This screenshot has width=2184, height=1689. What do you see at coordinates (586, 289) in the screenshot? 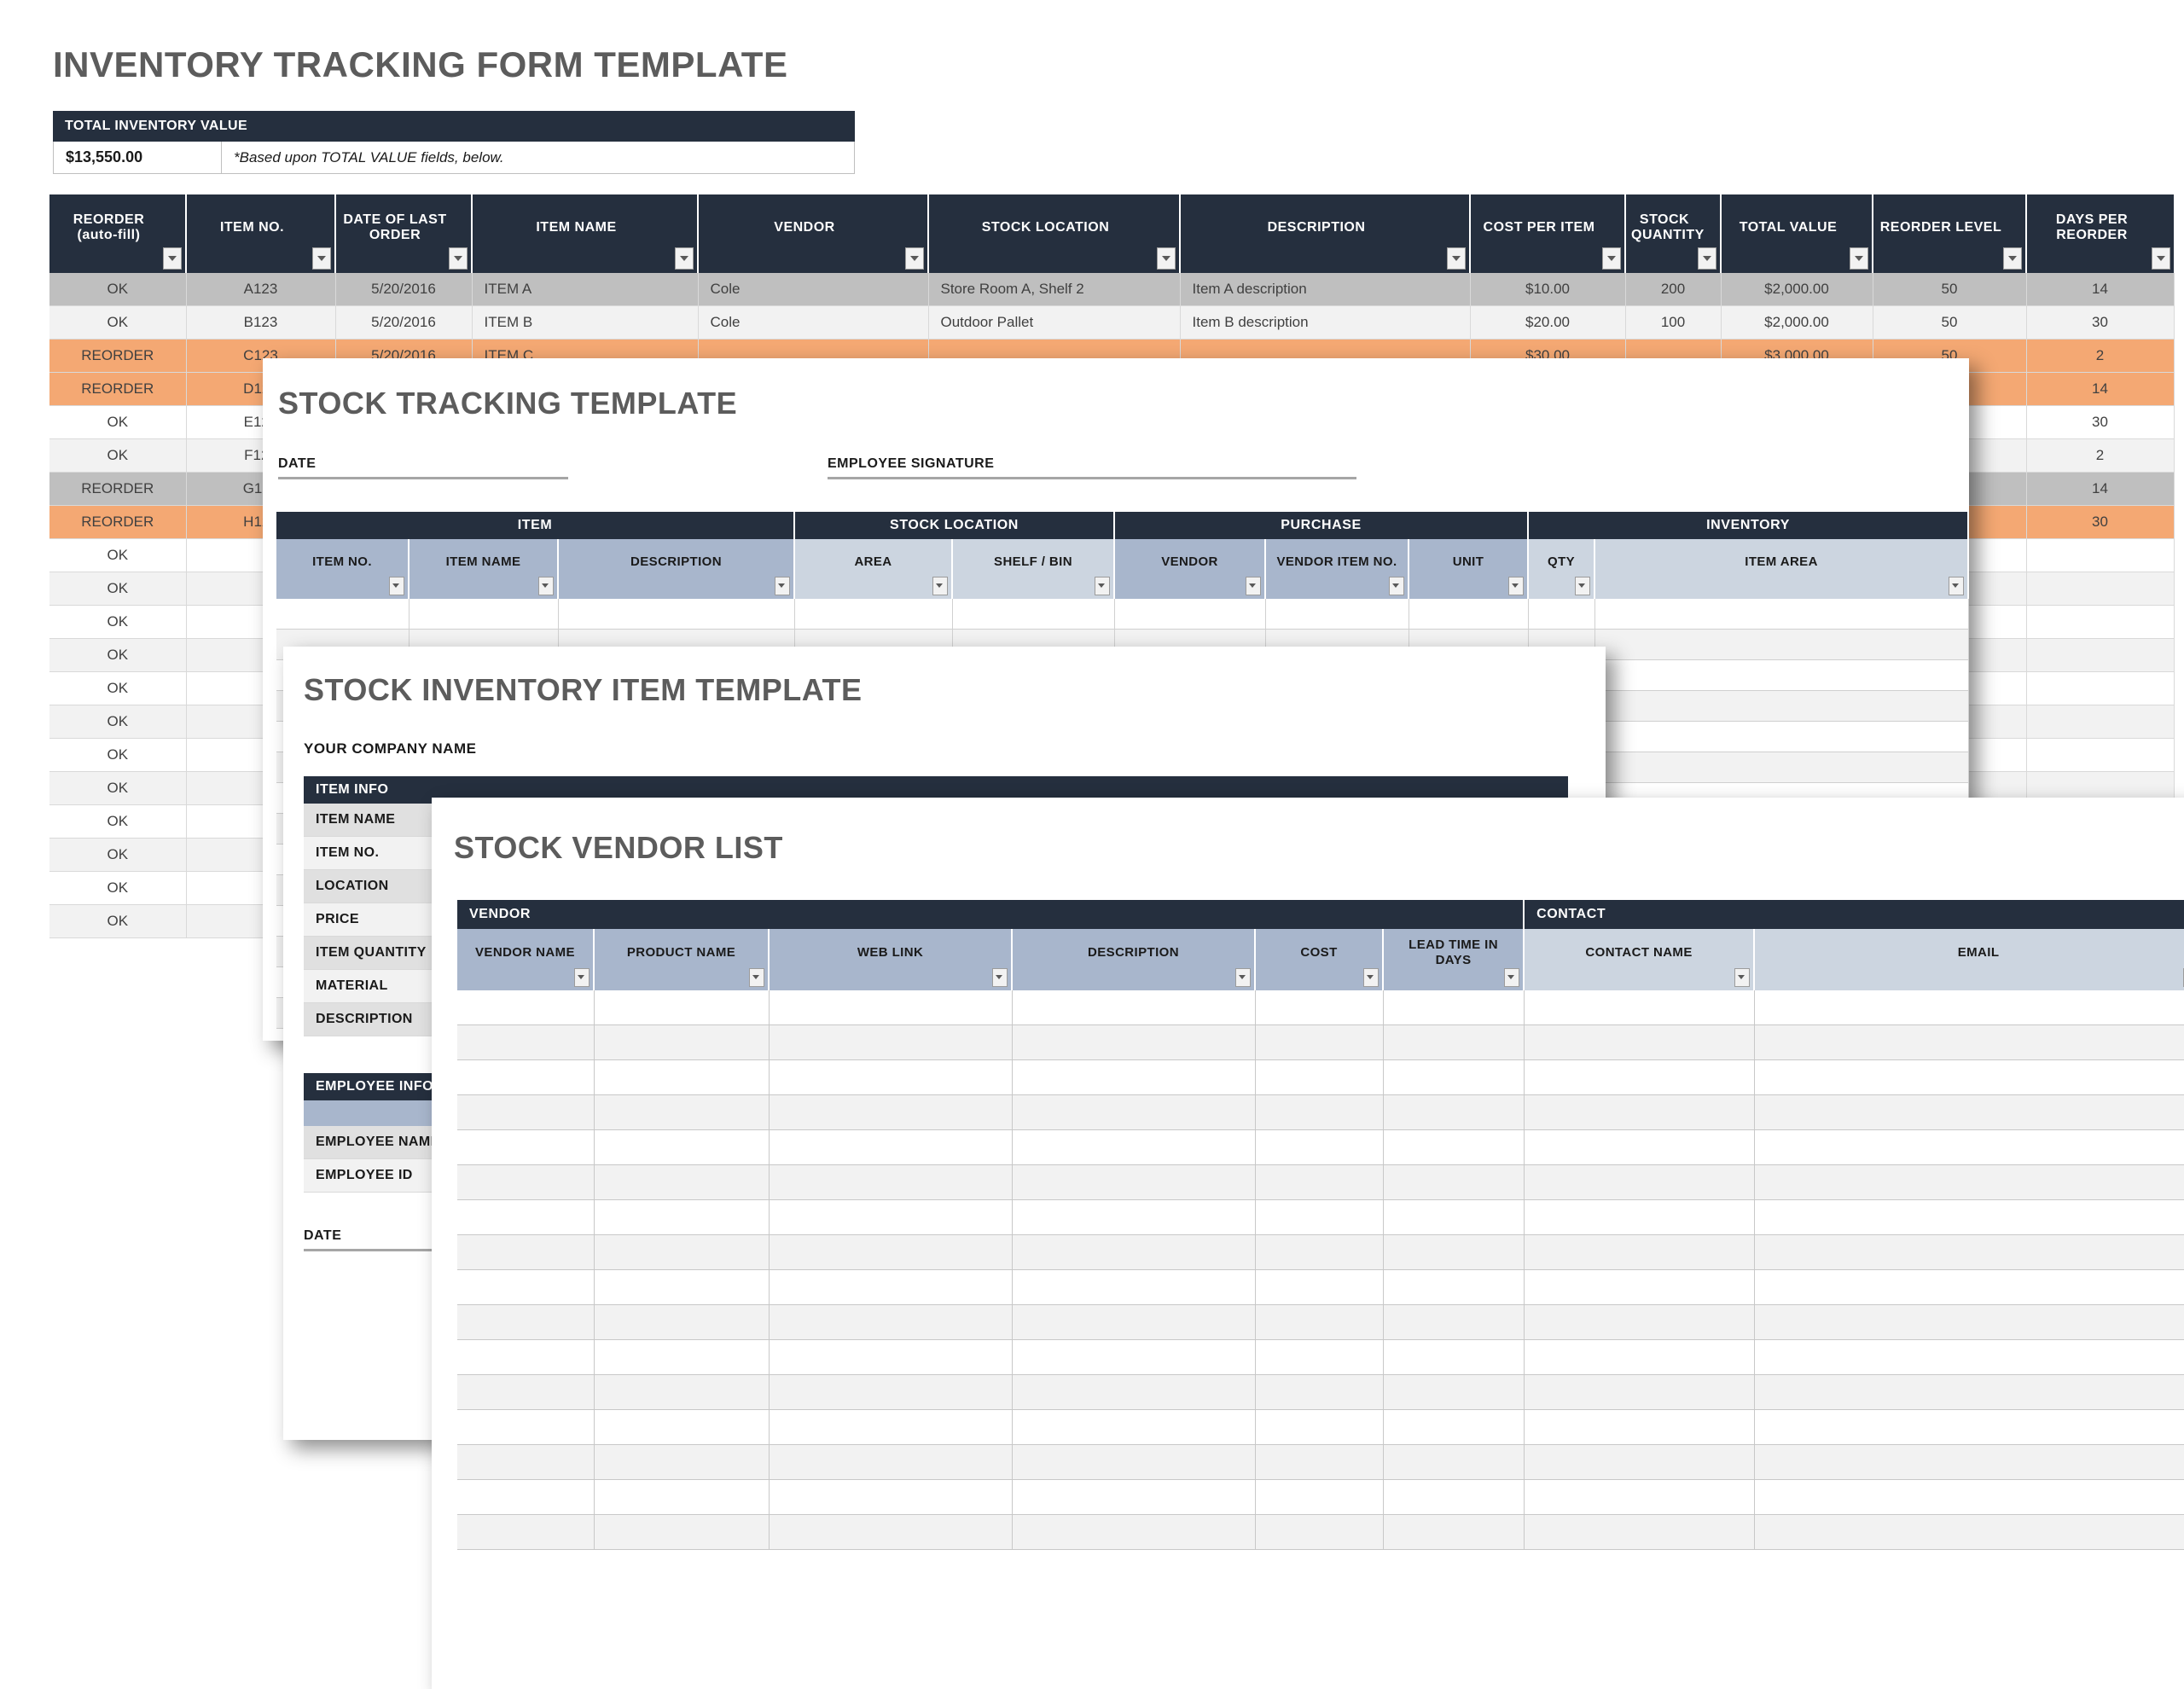
I see `inventory-cell: ITEM A` at bounding box center [586, 289].